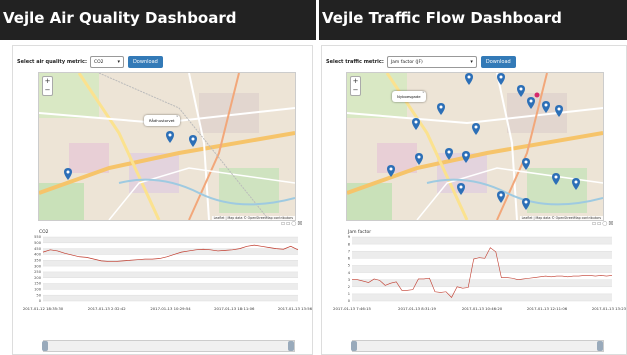 The image size is (627, 355). Describe the element at coordinates (44, 232) in the screenshot. I see `chart-title: CO2` at that location.